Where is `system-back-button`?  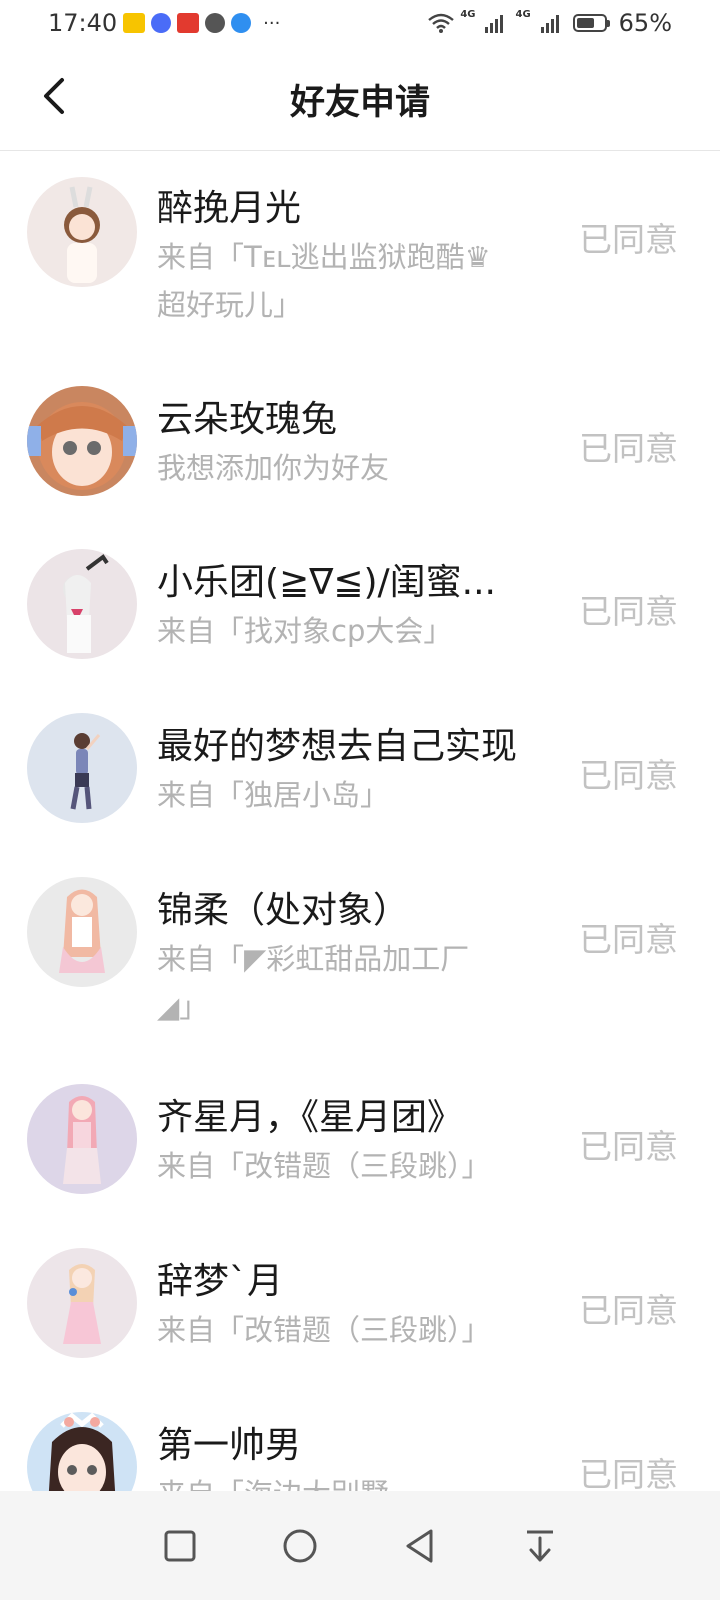 system-back-button is located at coordinates (420, 1546).